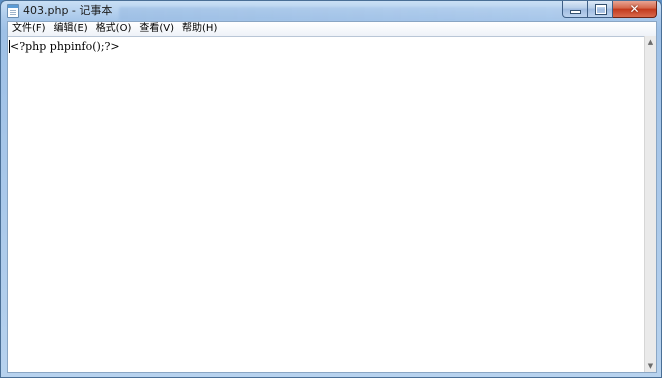 The width and height of the screenshot is (662, 378). I want to click on notepad-icon, so click(13, 11).